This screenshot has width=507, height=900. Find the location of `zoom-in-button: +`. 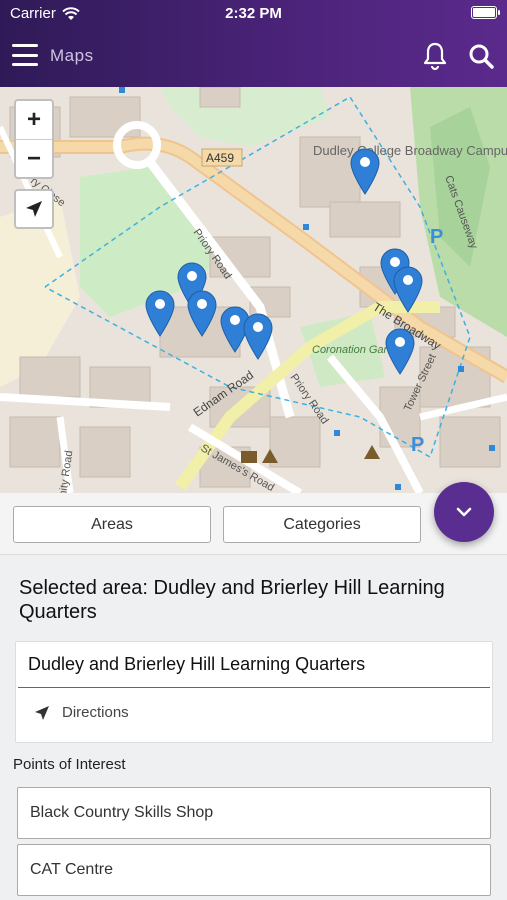

zoom-in-button: + is located at coordinates (34, 120).